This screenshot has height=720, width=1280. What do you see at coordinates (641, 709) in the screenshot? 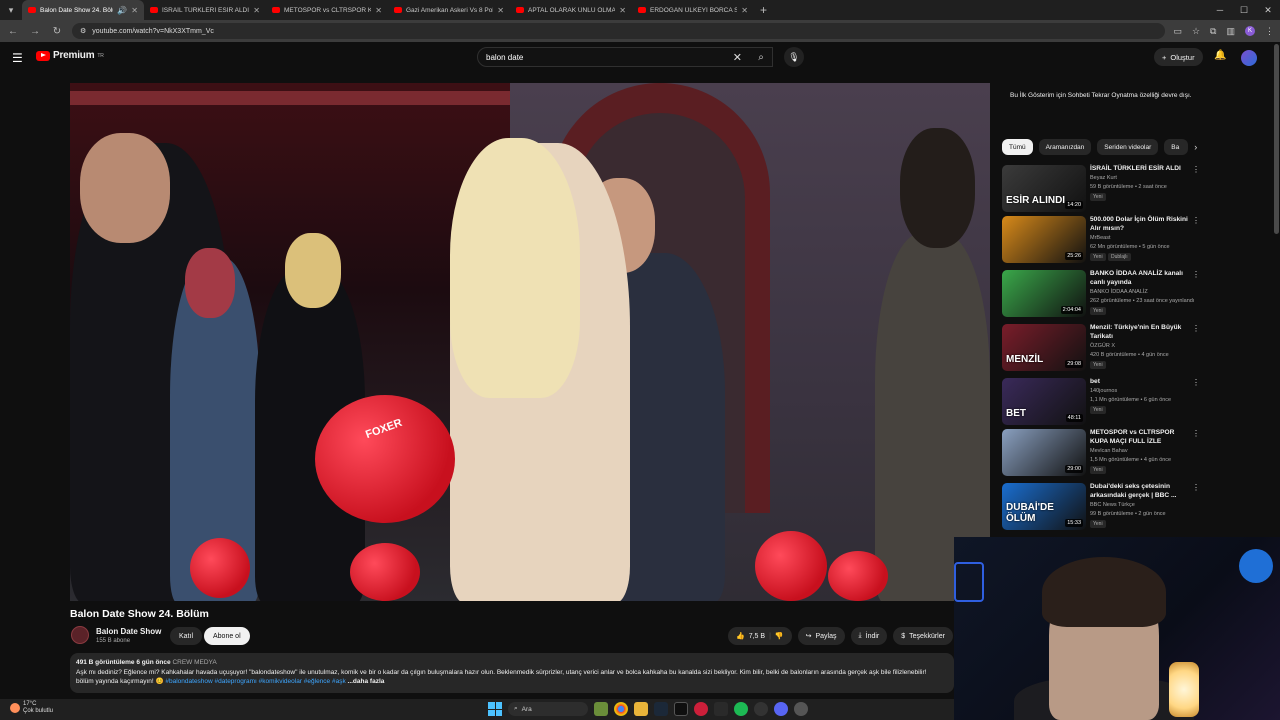
I see `file-explorer-icon` at bounding box center [641, 709].